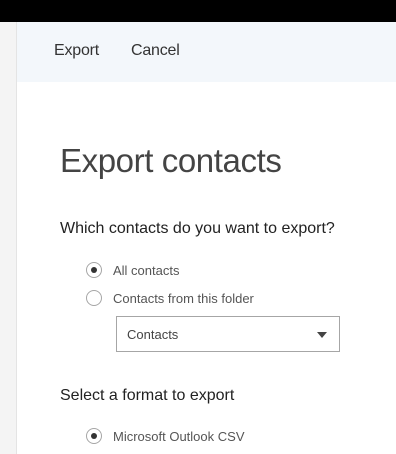 The height and width of the screenshot is (454, 396). Describe the element at coordinates (94, 270) in the screenshot. I see `radio-button-all-contacts` at that location.